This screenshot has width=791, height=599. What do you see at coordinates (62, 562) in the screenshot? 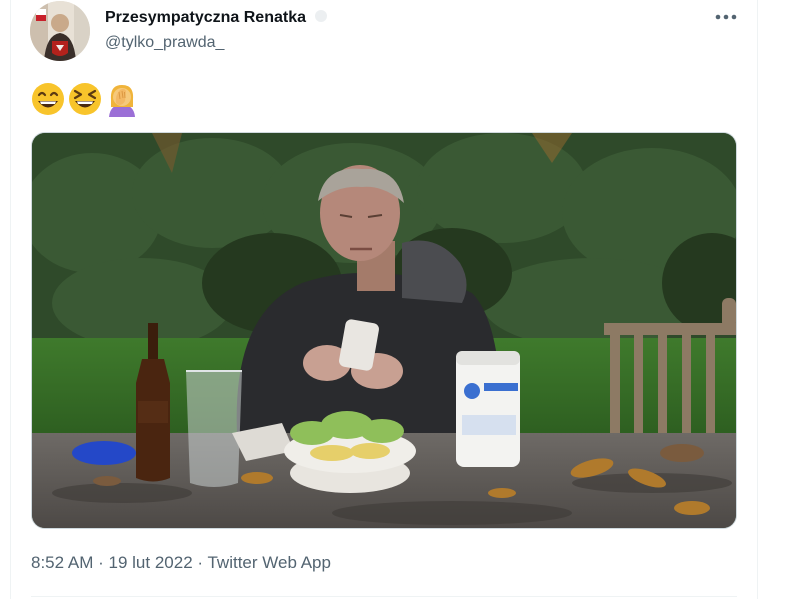
I see `tweet-time: 8:52 AM` at bounding box center [62, 562].